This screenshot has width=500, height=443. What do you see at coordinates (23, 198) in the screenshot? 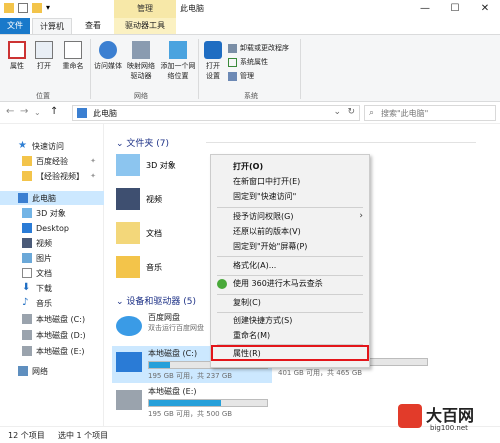
I see `computer-icon` at bounding box center [23, 198].